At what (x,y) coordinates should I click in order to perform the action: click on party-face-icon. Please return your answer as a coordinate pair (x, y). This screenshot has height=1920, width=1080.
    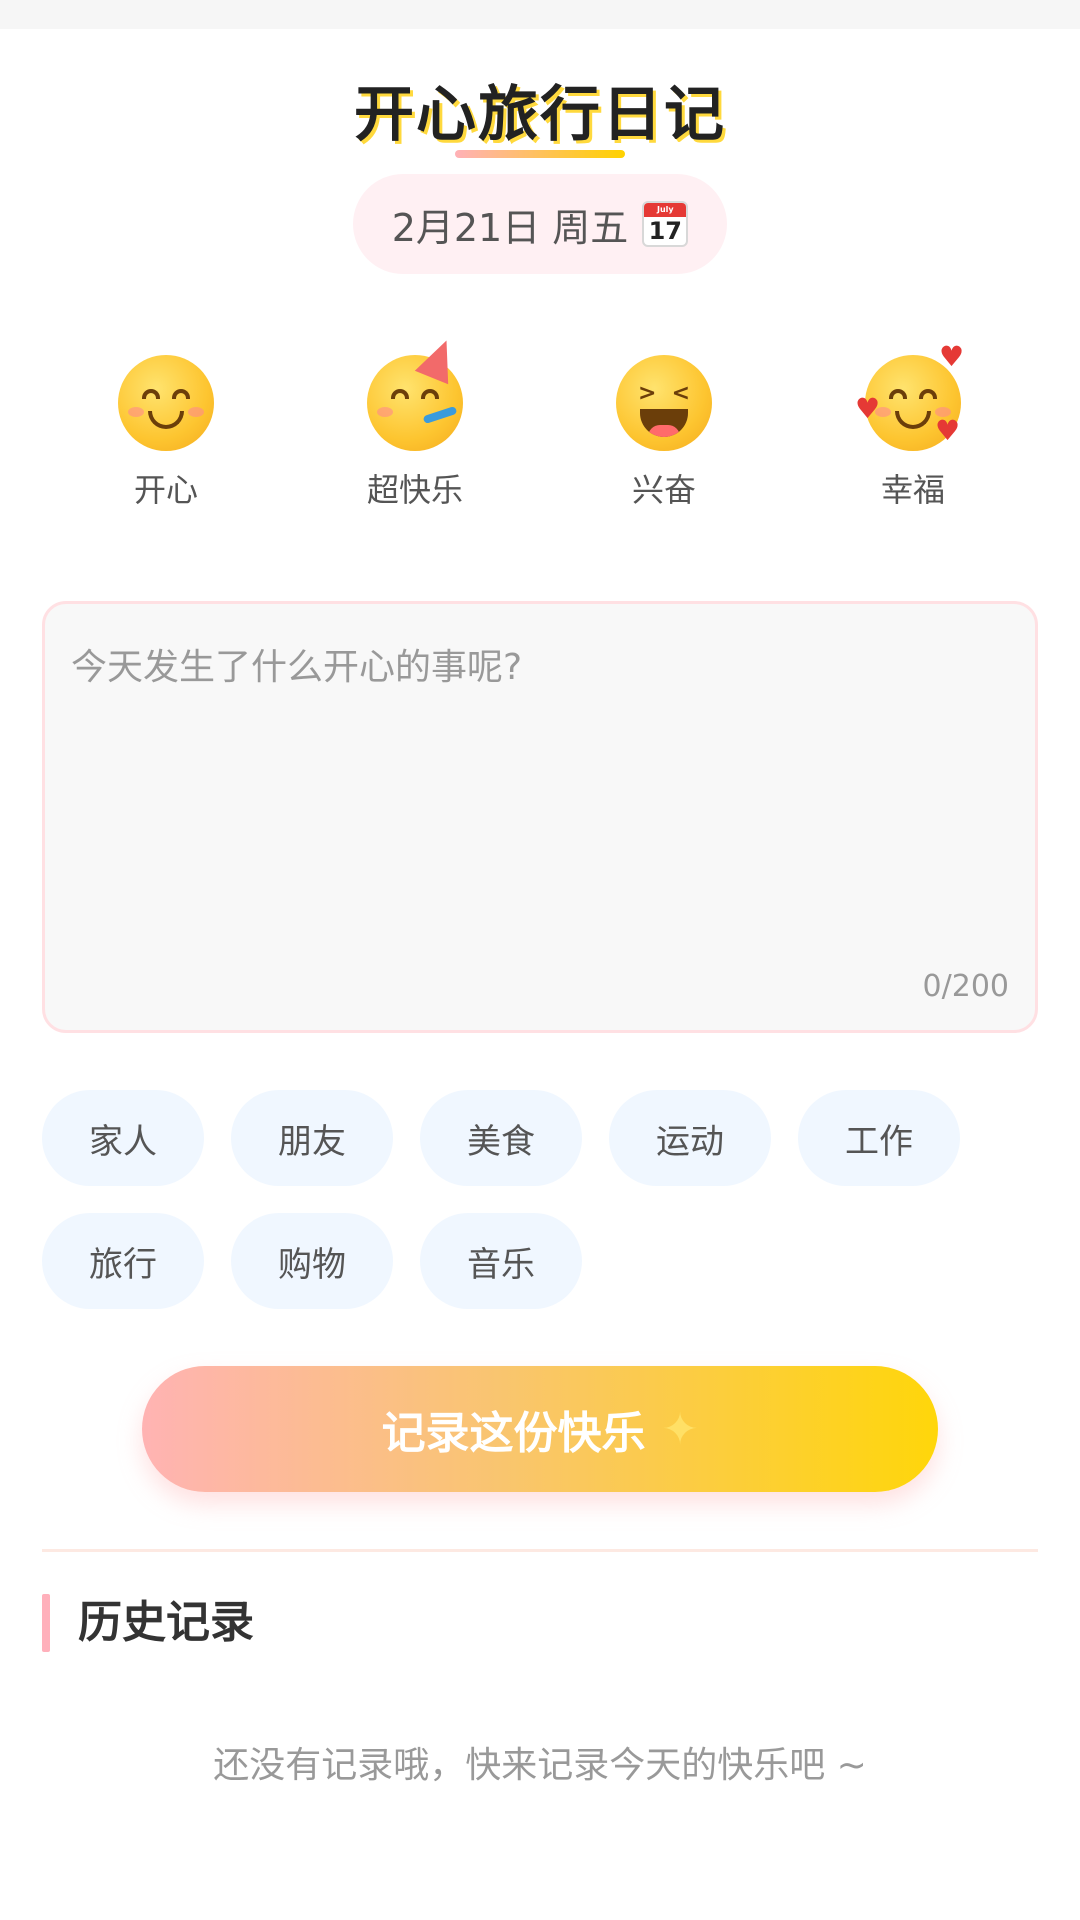
    Looking at the image, I should click on (415, 392).